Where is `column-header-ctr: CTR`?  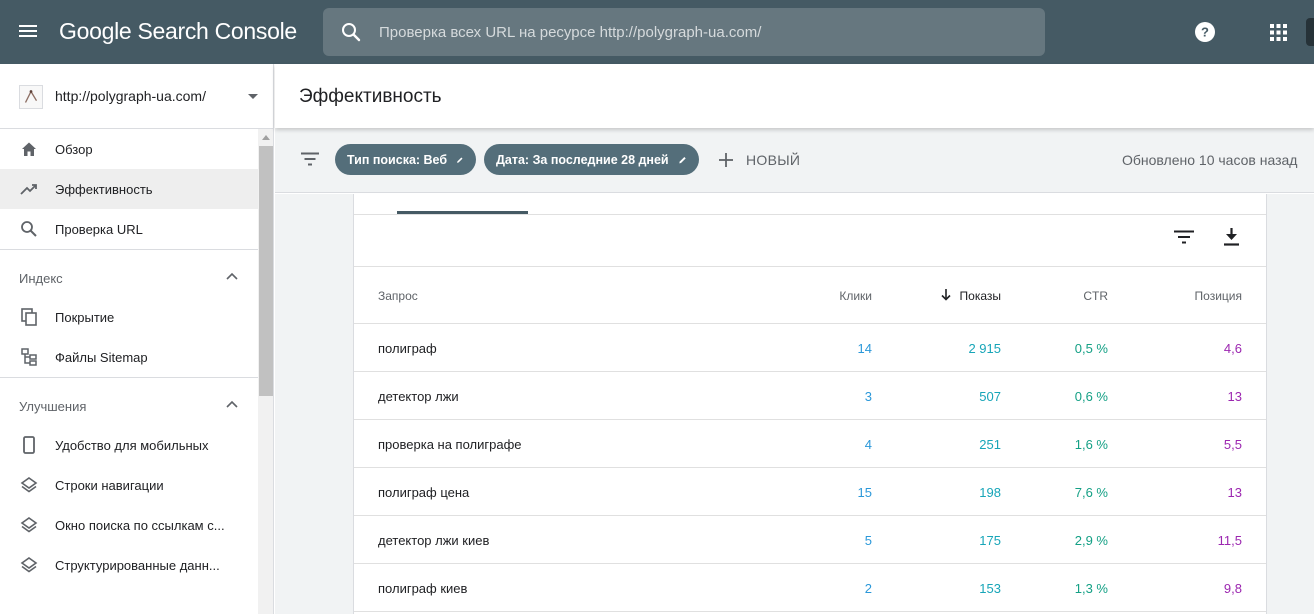
column-header-ctr: CTR is located at coordinates (1095, 296).